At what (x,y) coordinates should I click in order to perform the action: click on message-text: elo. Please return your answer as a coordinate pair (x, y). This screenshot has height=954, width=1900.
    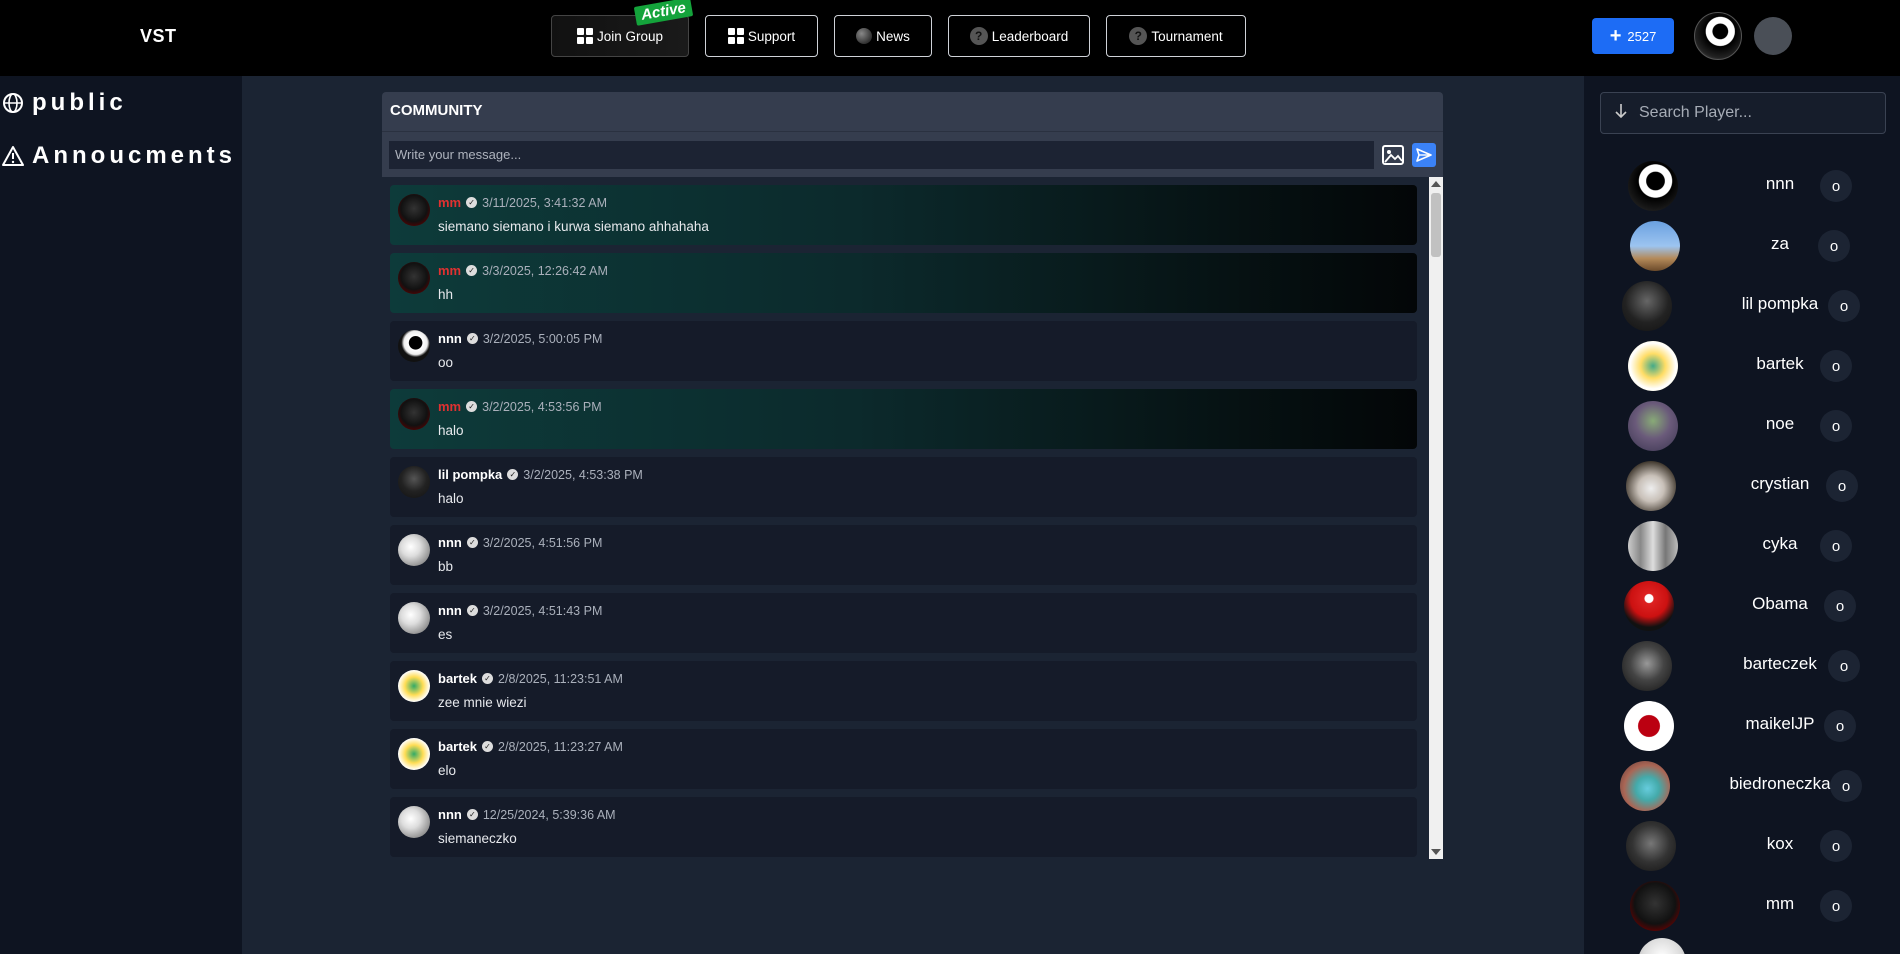
    Looking at the image, I should click on (447, 770).